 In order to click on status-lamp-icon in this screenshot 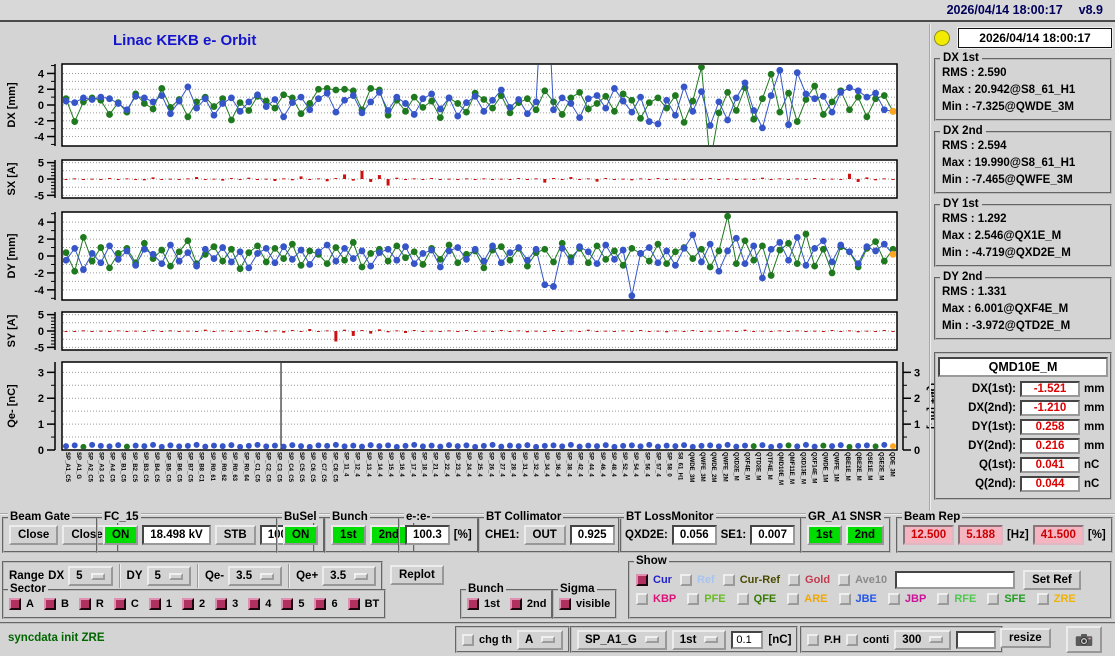, I will do `click(942, 38)`.